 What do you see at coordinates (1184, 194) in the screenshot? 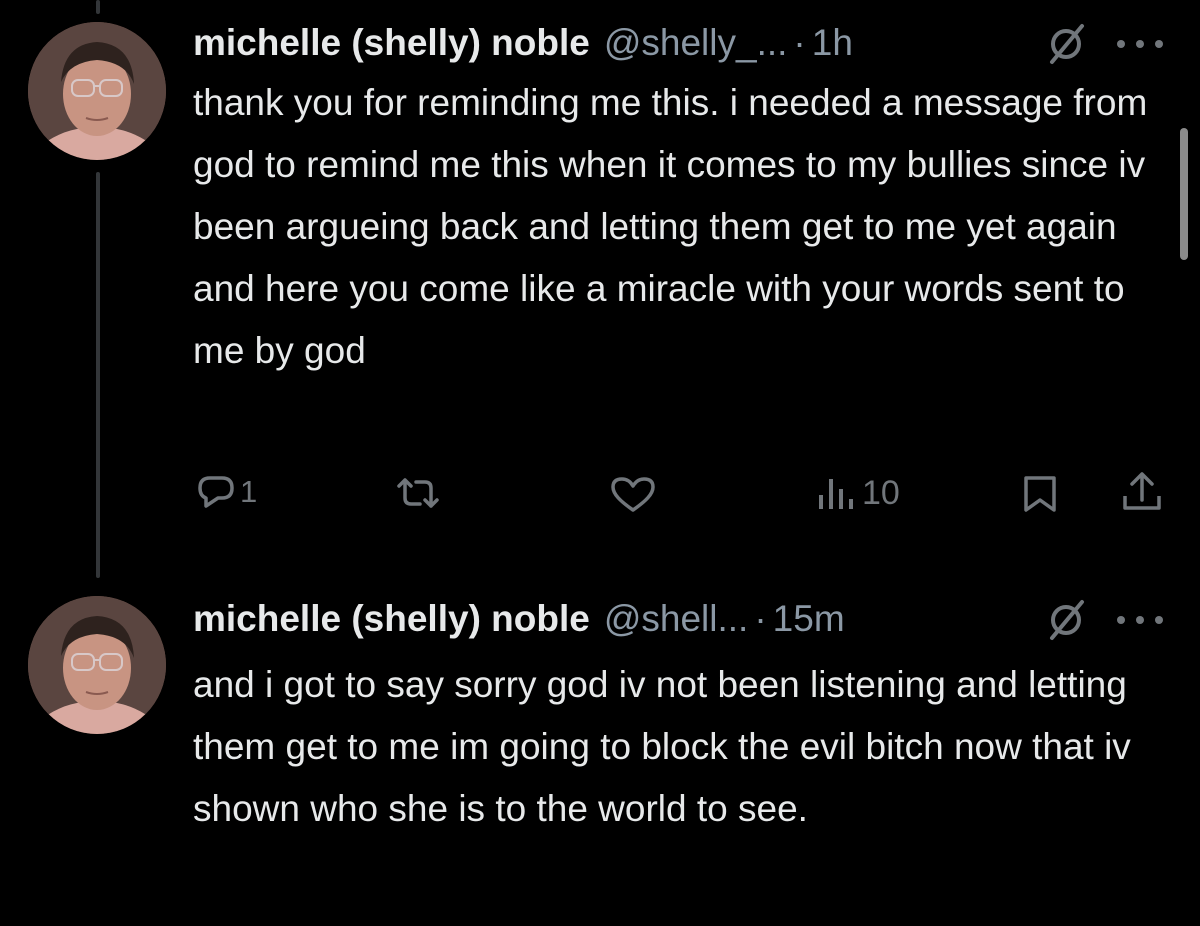
I see `scrollbar` at bounding box center [1184, 194].